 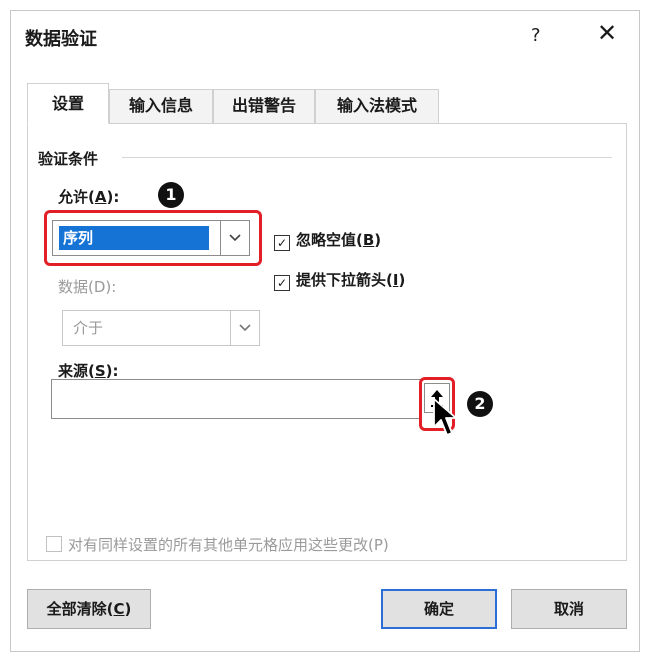 What do you see at coordinates (445, 417) in the screenshot?
I see `mouse-pointer-icon` at bounding box center [445, 417].